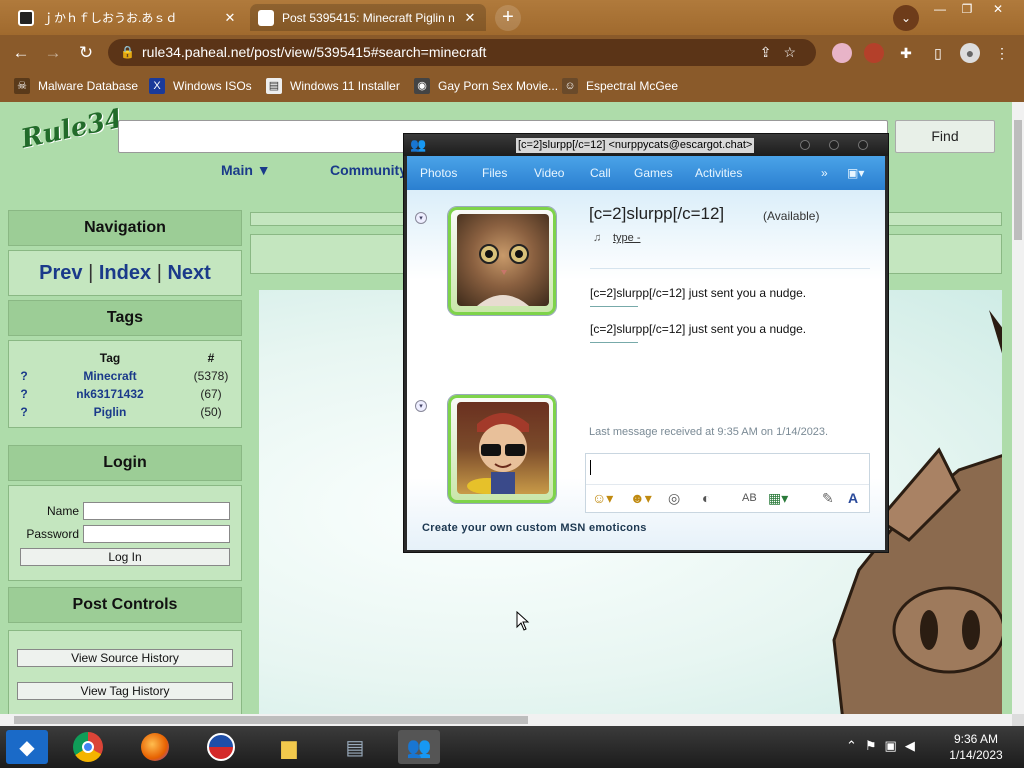 Image resolution: width=1024 pixels, height=768 pixels. I want to click on bookmark-malware-database: ☠ Malware Database, so click(76, 86).